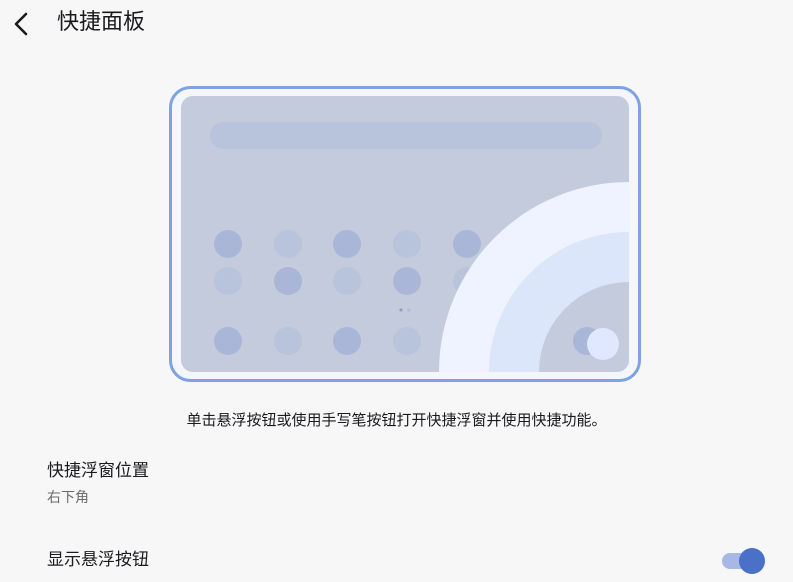  What do you see at coordinates (396, 561) in the screenshot?
I see `show-float-button-setting: 显示悬浮按钮` at bounding box center [396, 561].